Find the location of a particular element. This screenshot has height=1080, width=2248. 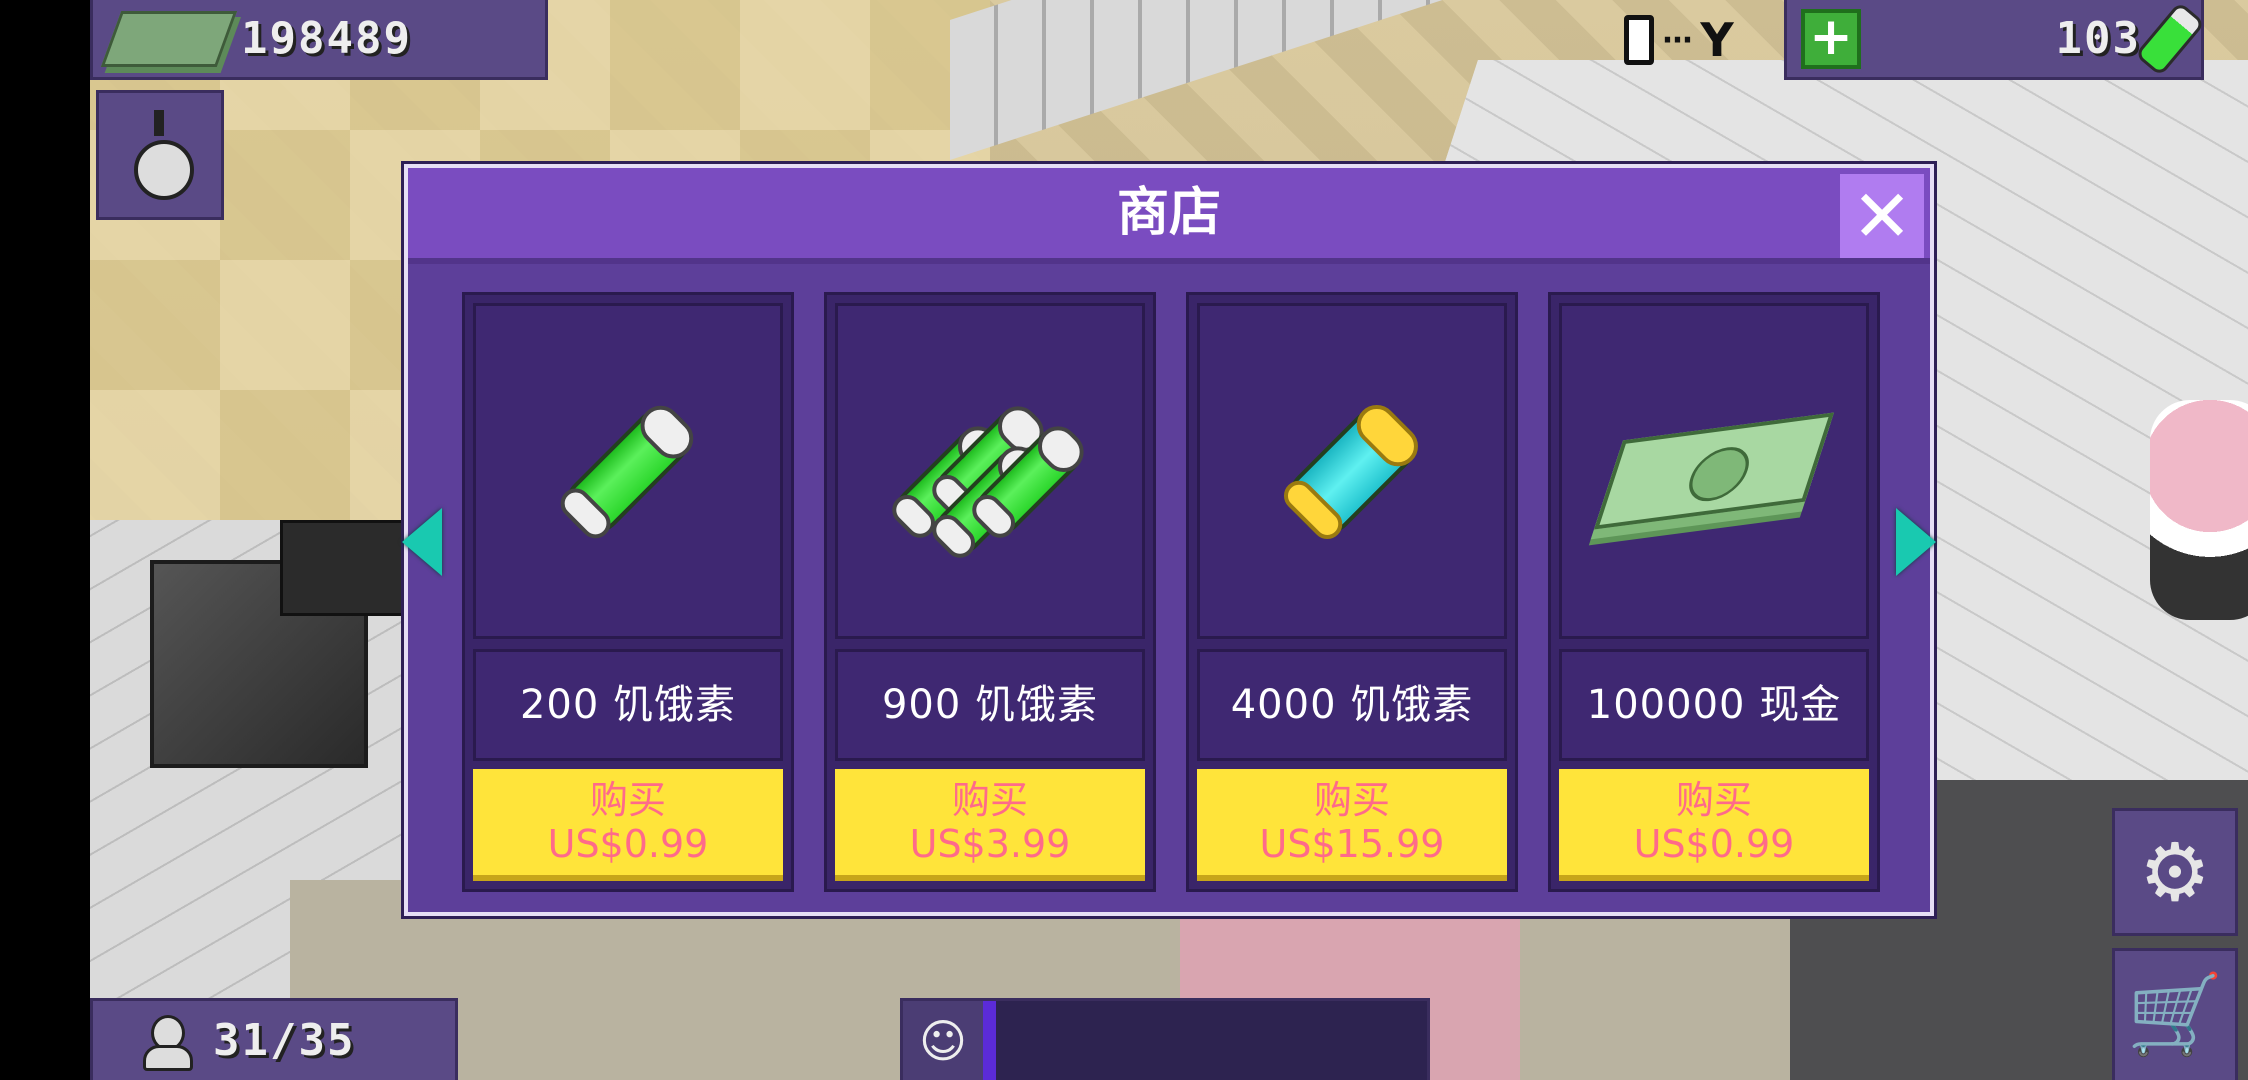

lockers-row is located at coordinates (1230, 80).